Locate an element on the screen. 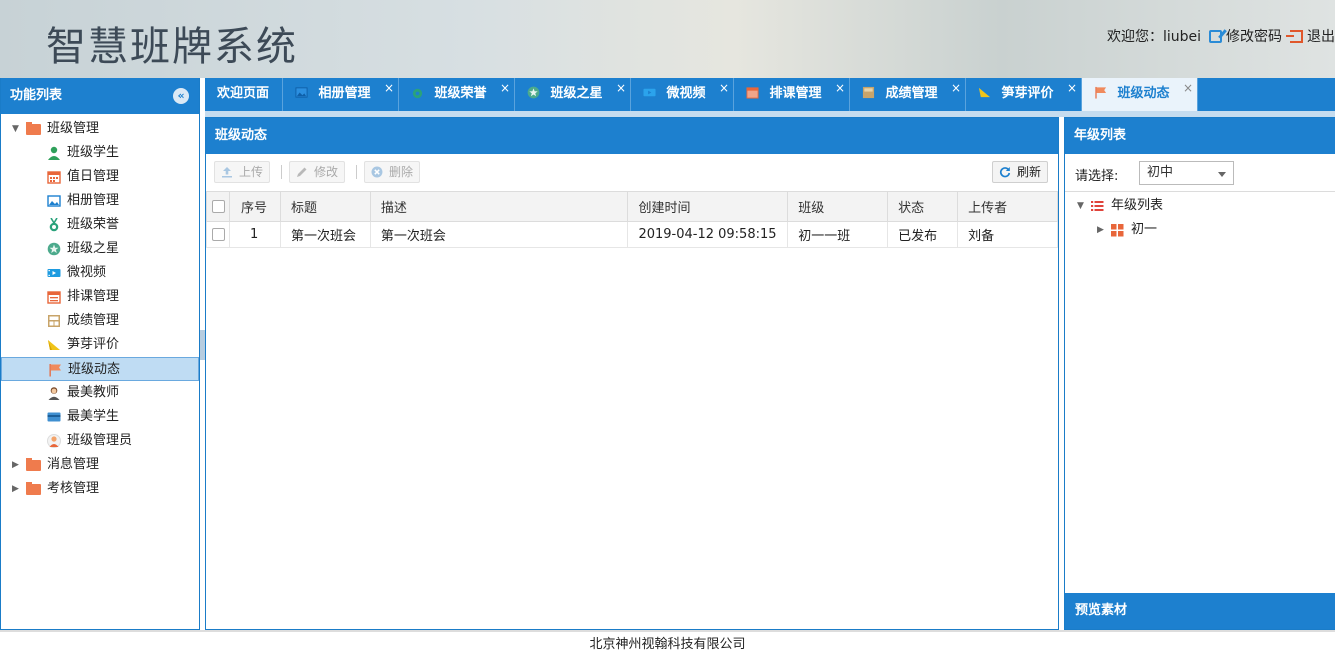 The image size is (1335, 652). sidebar-item-album: 相册管理 is located at coordinates (100, 201).